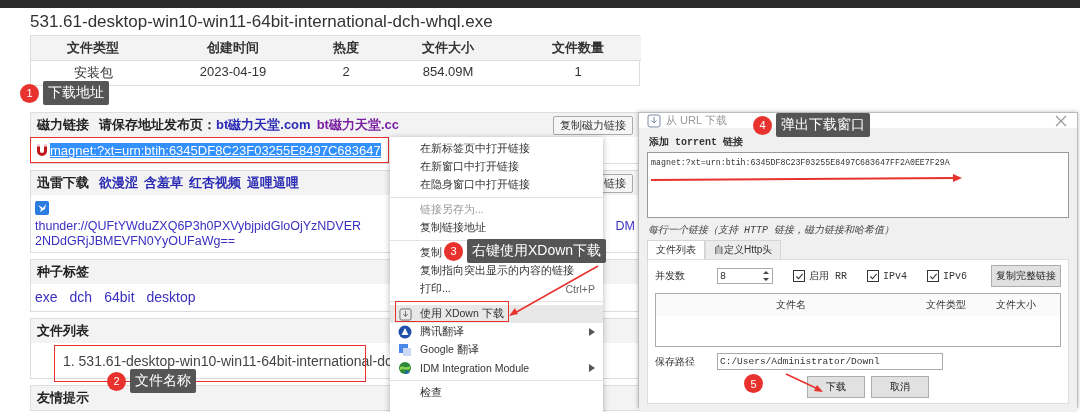  What do you see at coordinates (496, 271) in the screenshot?
I see `menu-item: 复制指向突出显示的内容的链接` at bounding box center [496, 271].